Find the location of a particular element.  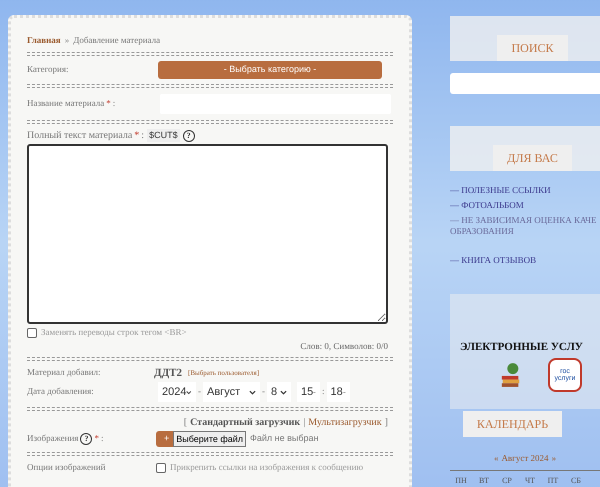

field-label: Название материала is located at coordinates (65, 103).